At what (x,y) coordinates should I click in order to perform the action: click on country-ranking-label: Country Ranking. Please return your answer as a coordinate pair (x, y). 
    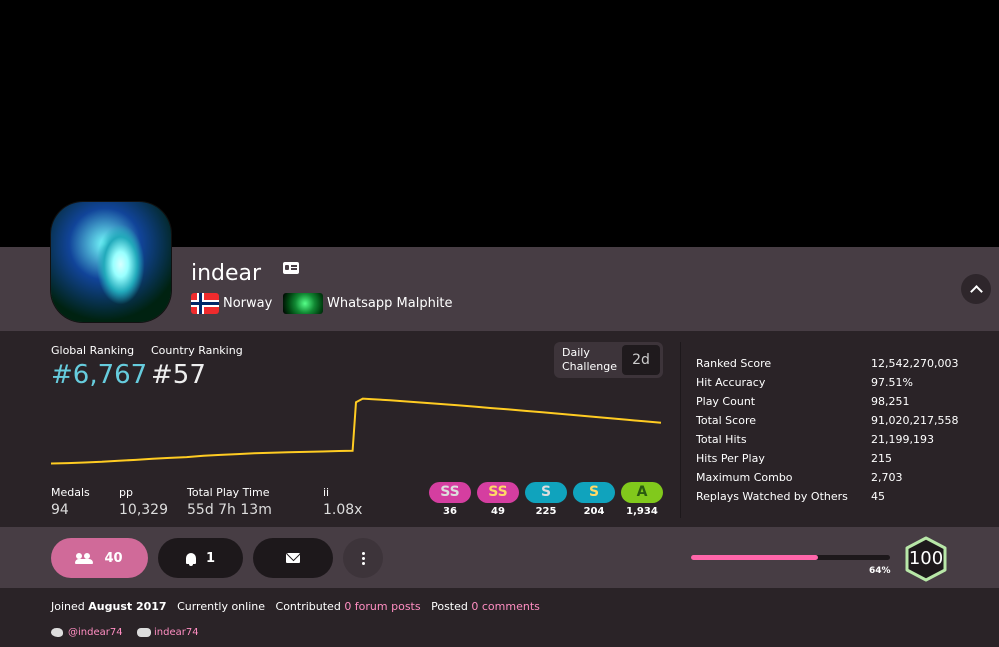
    Looking at the image, I should click on (197, 350).